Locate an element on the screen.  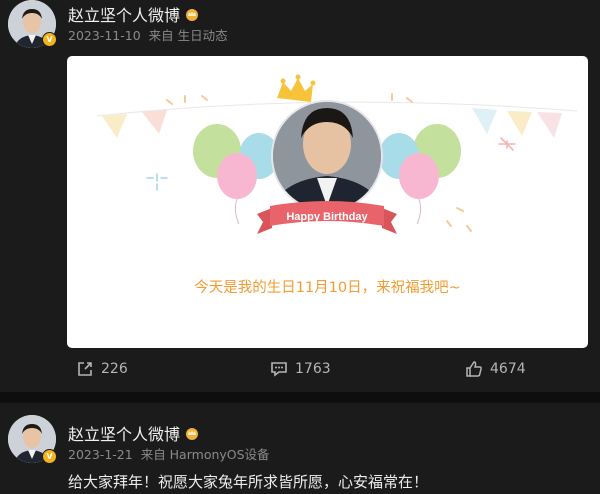
post-divider is located at coordinates (300, 397).